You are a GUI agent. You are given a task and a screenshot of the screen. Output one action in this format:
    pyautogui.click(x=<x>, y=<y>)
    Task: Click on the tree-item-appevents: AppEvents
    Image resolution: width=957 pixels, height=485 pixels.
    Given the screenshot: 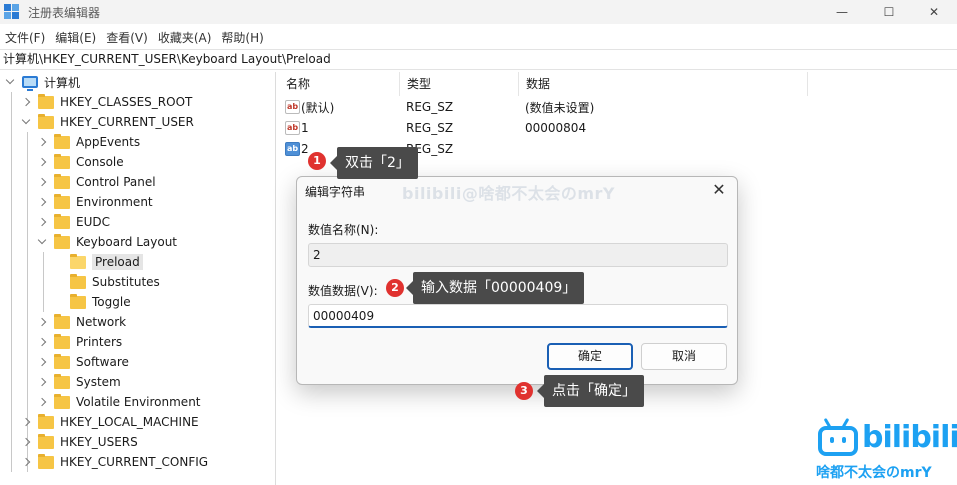 What is the action you would take?
    pyautogui.click(x=88, y=142)
    